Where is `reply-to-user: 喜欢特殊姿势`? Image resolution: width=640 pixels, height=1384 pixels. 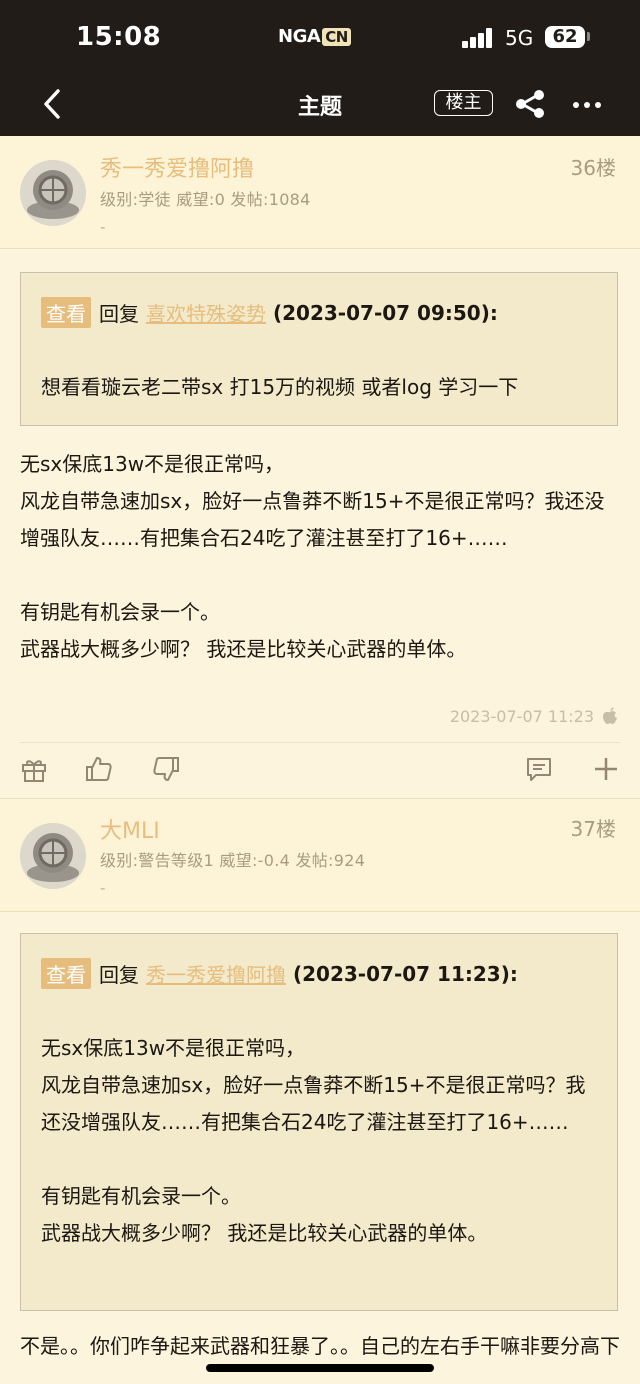
reply-to-user: 喜欢特殊姿势 is located at coordinates (206, 312).